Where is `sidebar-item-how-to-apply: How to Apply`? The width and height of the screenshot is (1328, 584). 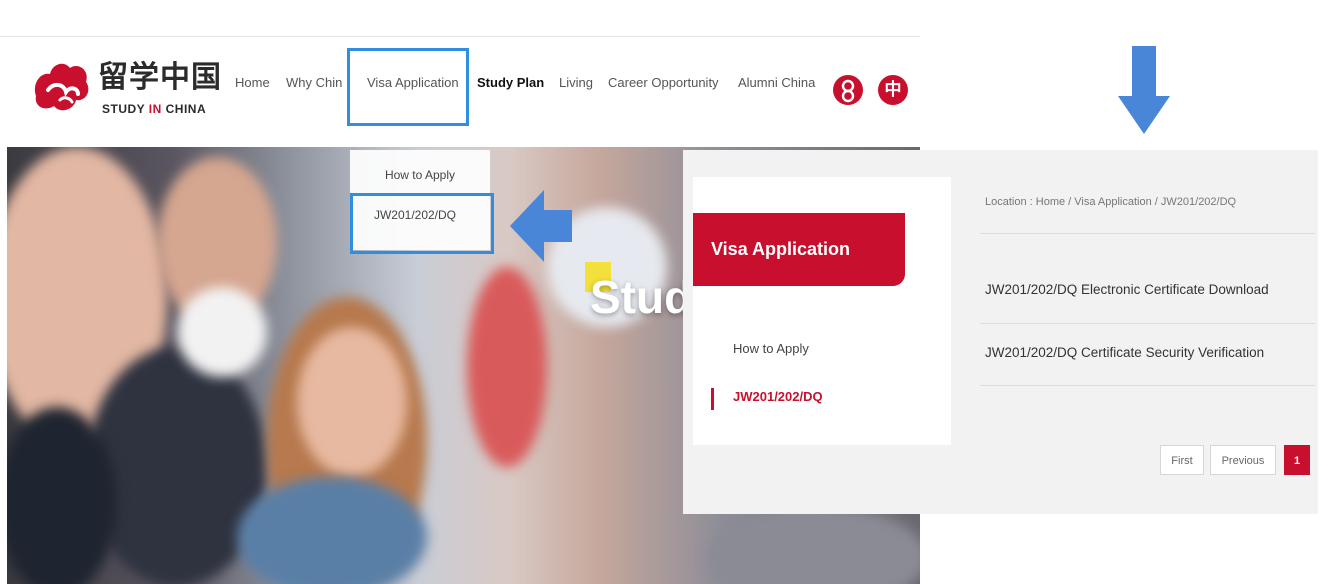
sidebar-item-how-to-apply: How to Apply is located at coordinates (771, 348).